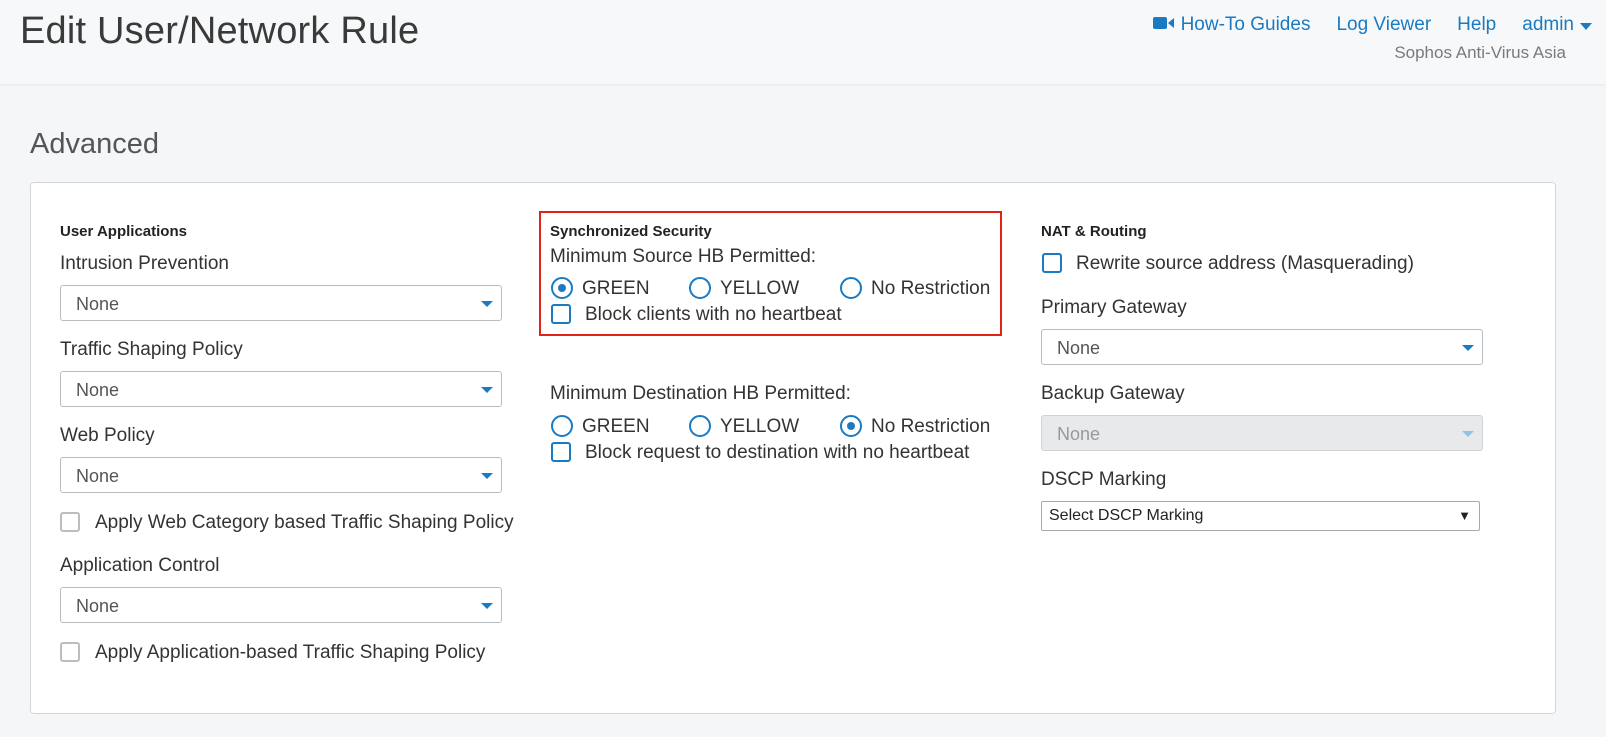 This screenshot has width=1606, height=737. What do you see at coordinates (616, 288) in the screenshot?
I see `source-green-label: GREEN` at bounding box center [616, 288].